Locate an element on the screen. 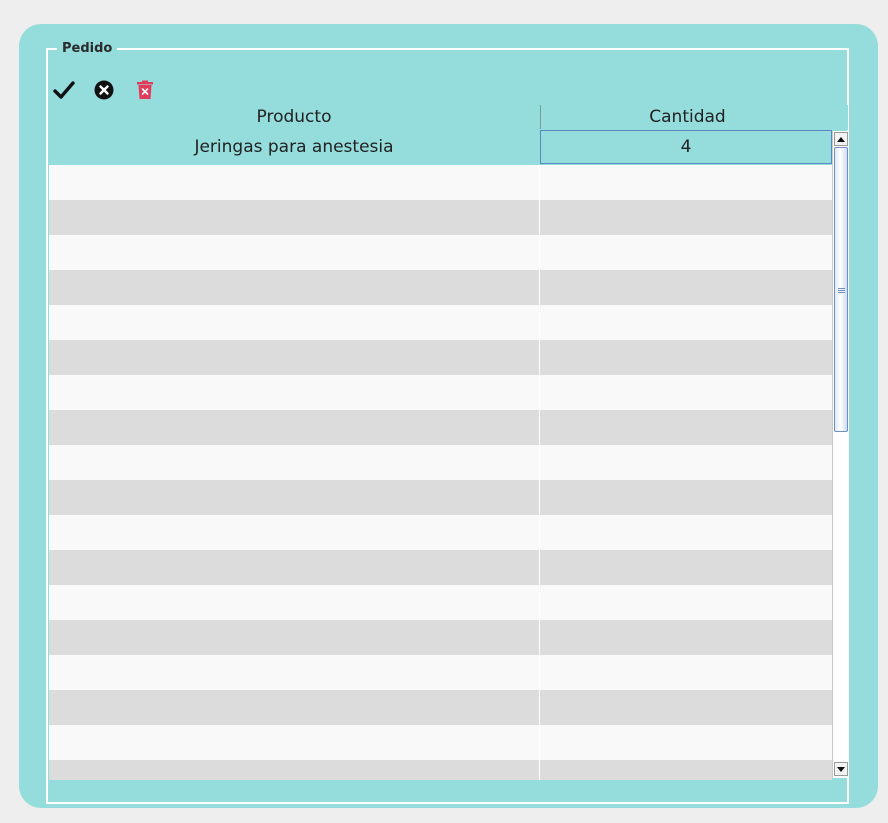  cancel-button is located at coordinates (104, 90).